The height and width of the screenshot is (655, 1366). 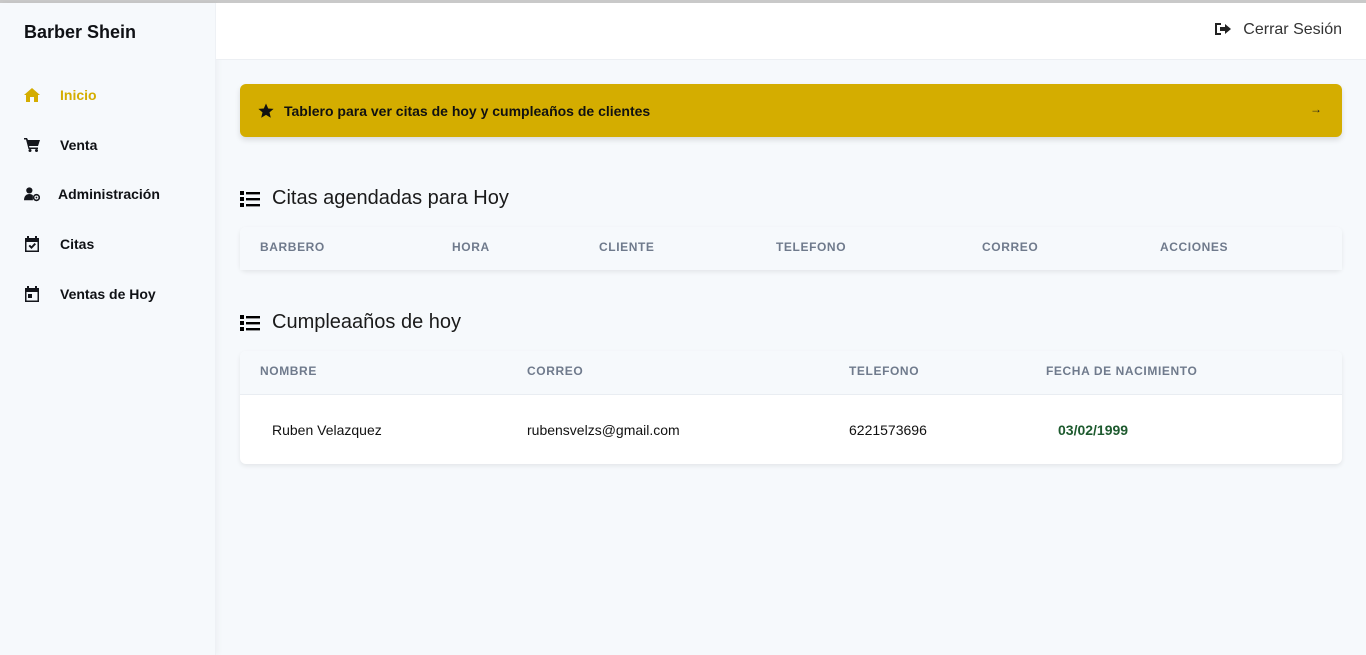 What do you see at coordinates (471, 247) in the screenshot?
I see `column-header: HORA` at bounding box center [471, 247].